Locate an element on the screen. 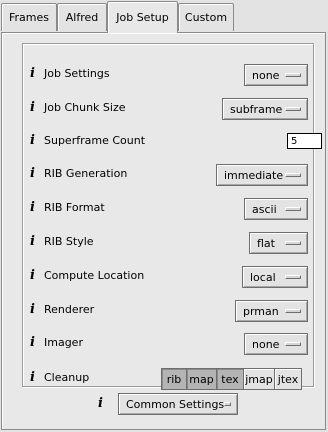 This screenshot has width=328, height=432. superframe-count-input is located at coordinates (304, 141).